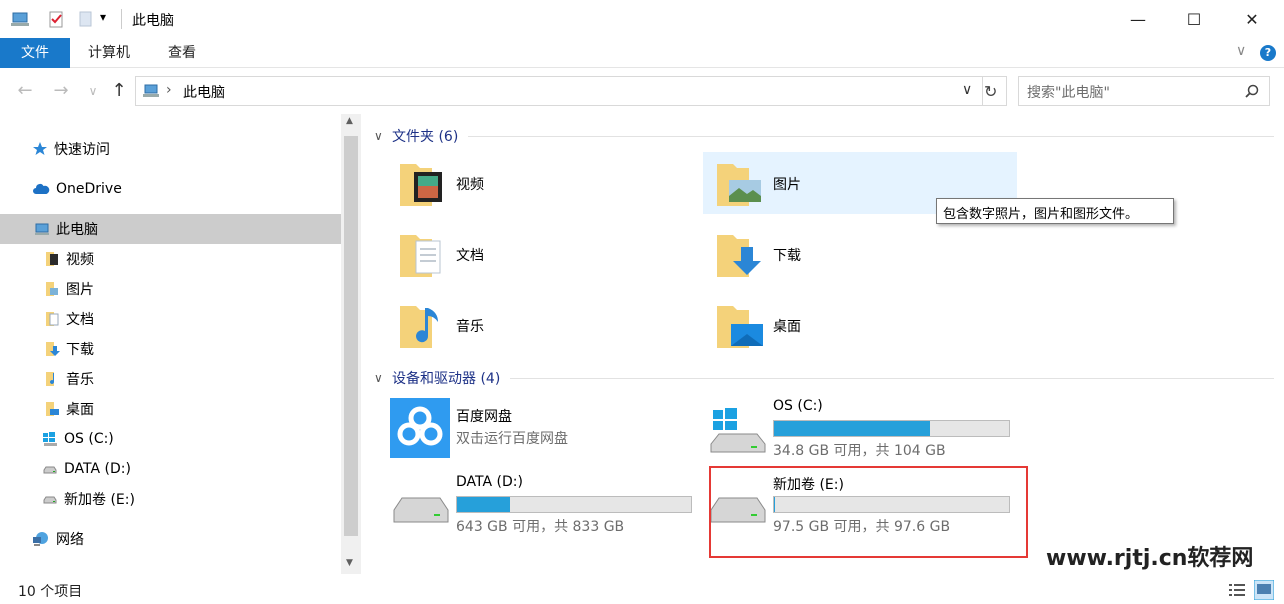 The image size is (1284, 604). I want to click on scroll-down-button: ▼, so click(349, 563).